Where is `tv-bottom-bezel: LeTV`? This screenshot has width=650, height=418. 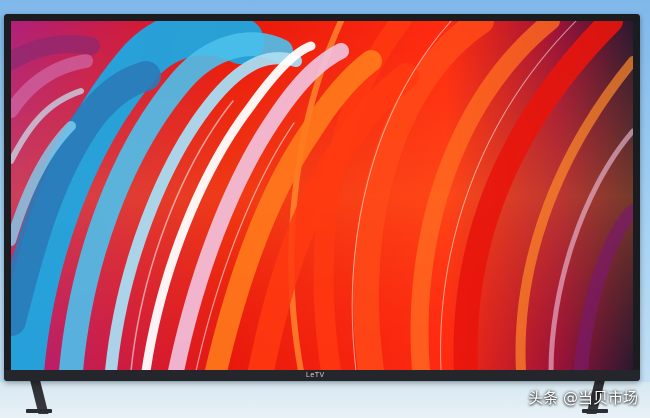
tv-bottom-bezel: LeTV is located at coordinates (322, 375).